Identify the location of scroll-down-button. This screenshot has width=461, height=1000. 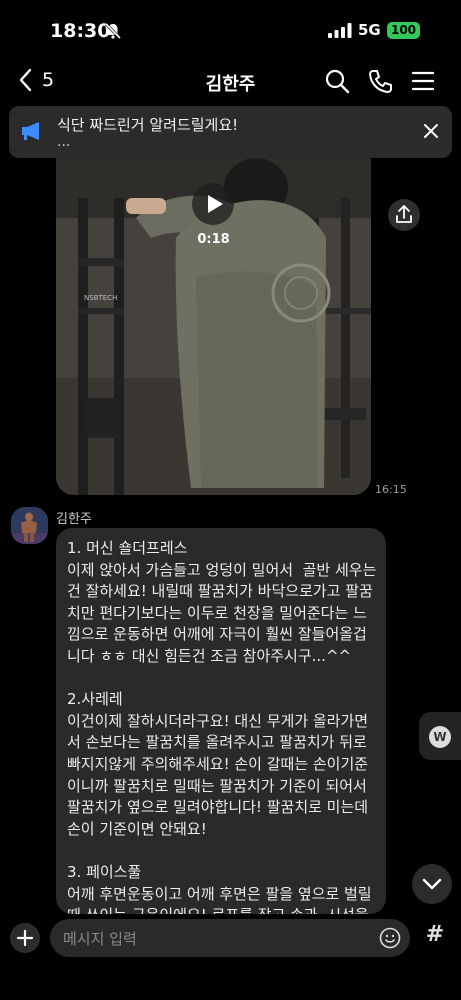
(432, 884).